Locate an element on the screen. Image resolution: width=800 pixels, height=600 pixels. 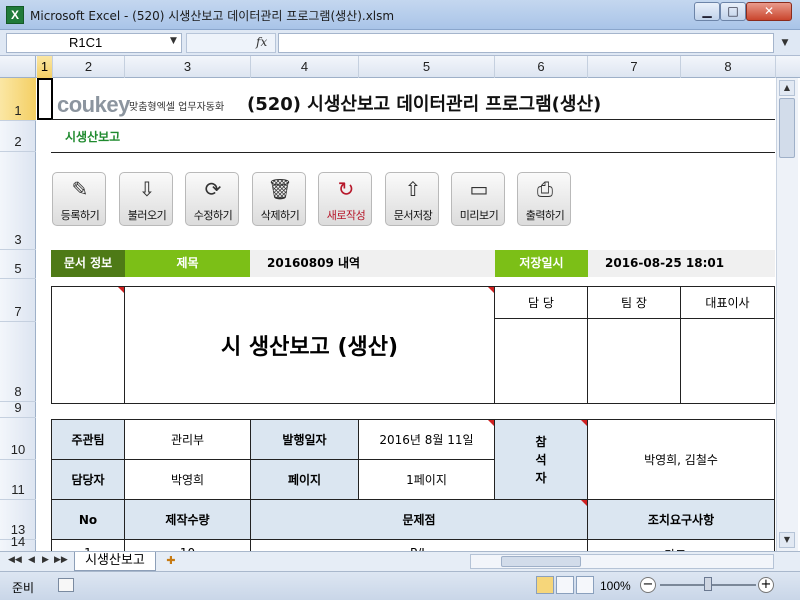
delete-button: 🗑 삭제하기 is located at coordinates (279, 199).